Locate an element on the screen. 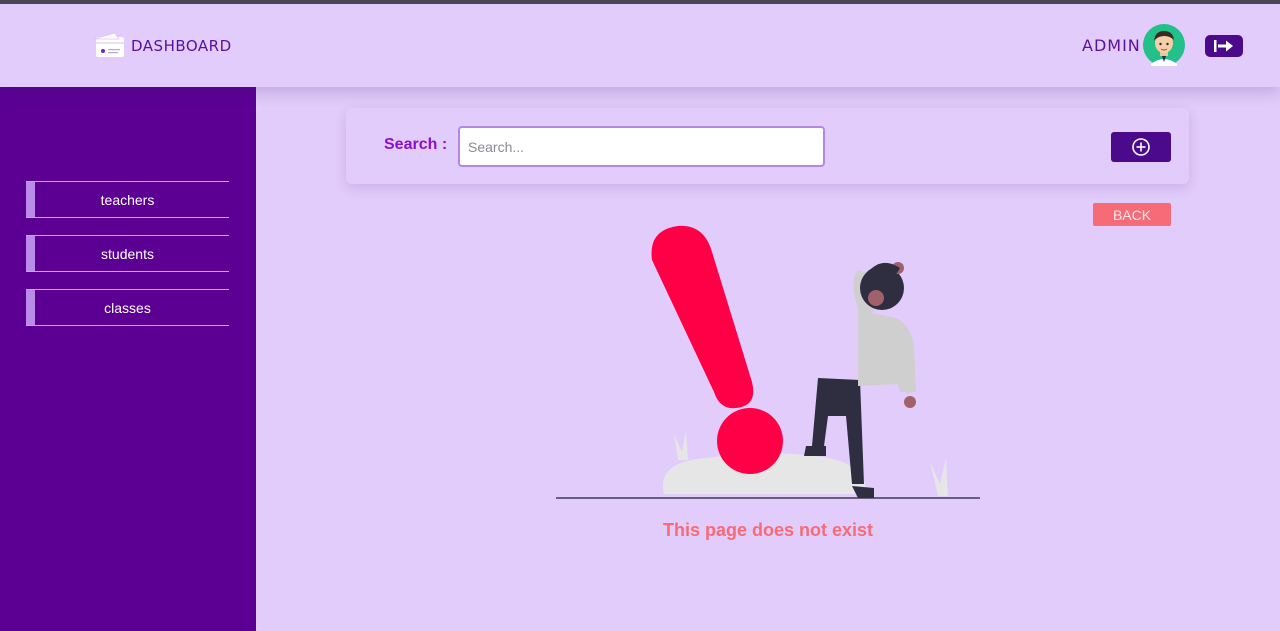 Image resolution: width=1280 pixels, height=631 pixels. logo-text: DASHBOARD is located at coordinates (181, 46).